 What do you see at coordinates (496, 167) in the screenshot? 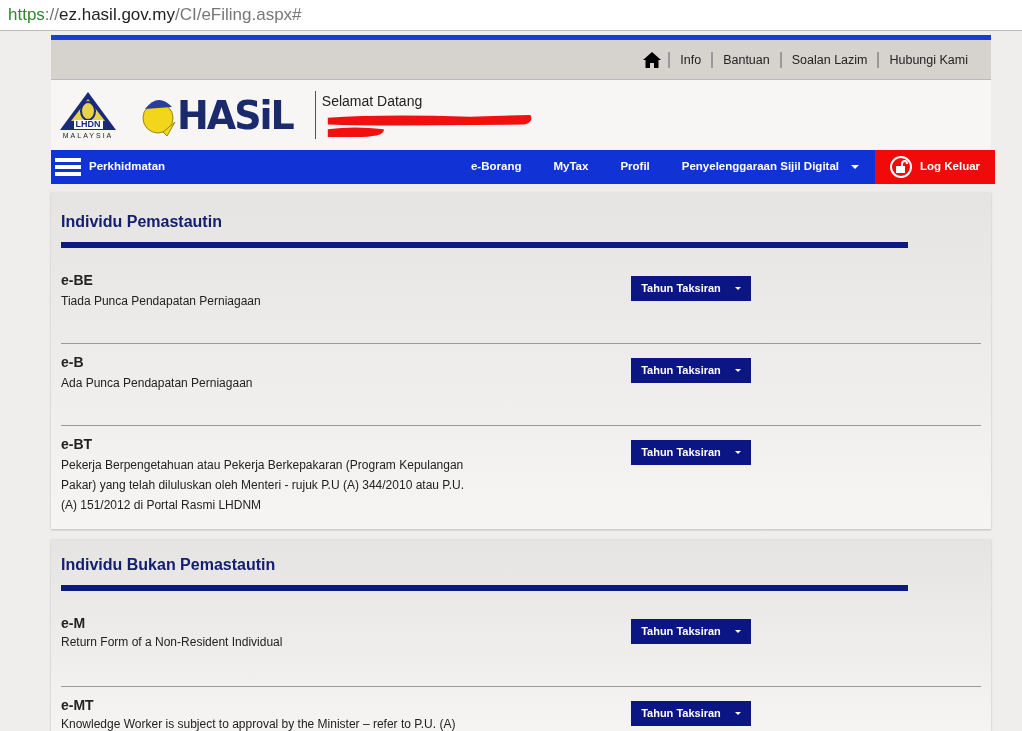
I see `nav-link: e-Borang` at bounding box center [496, 167].